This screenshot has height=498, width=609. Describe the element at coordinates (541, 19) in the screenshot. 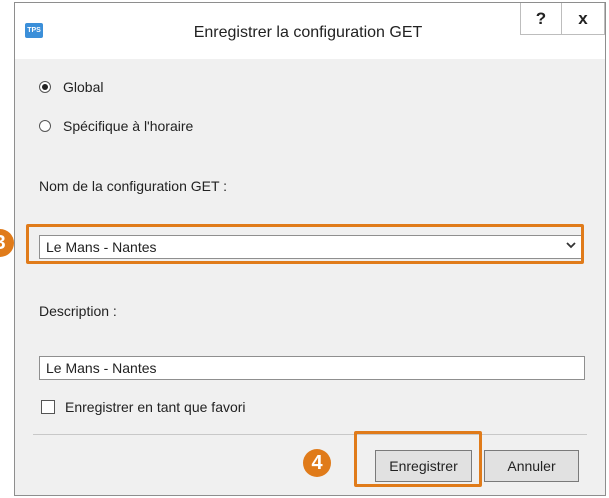

I see `help-button: ?` at that location.